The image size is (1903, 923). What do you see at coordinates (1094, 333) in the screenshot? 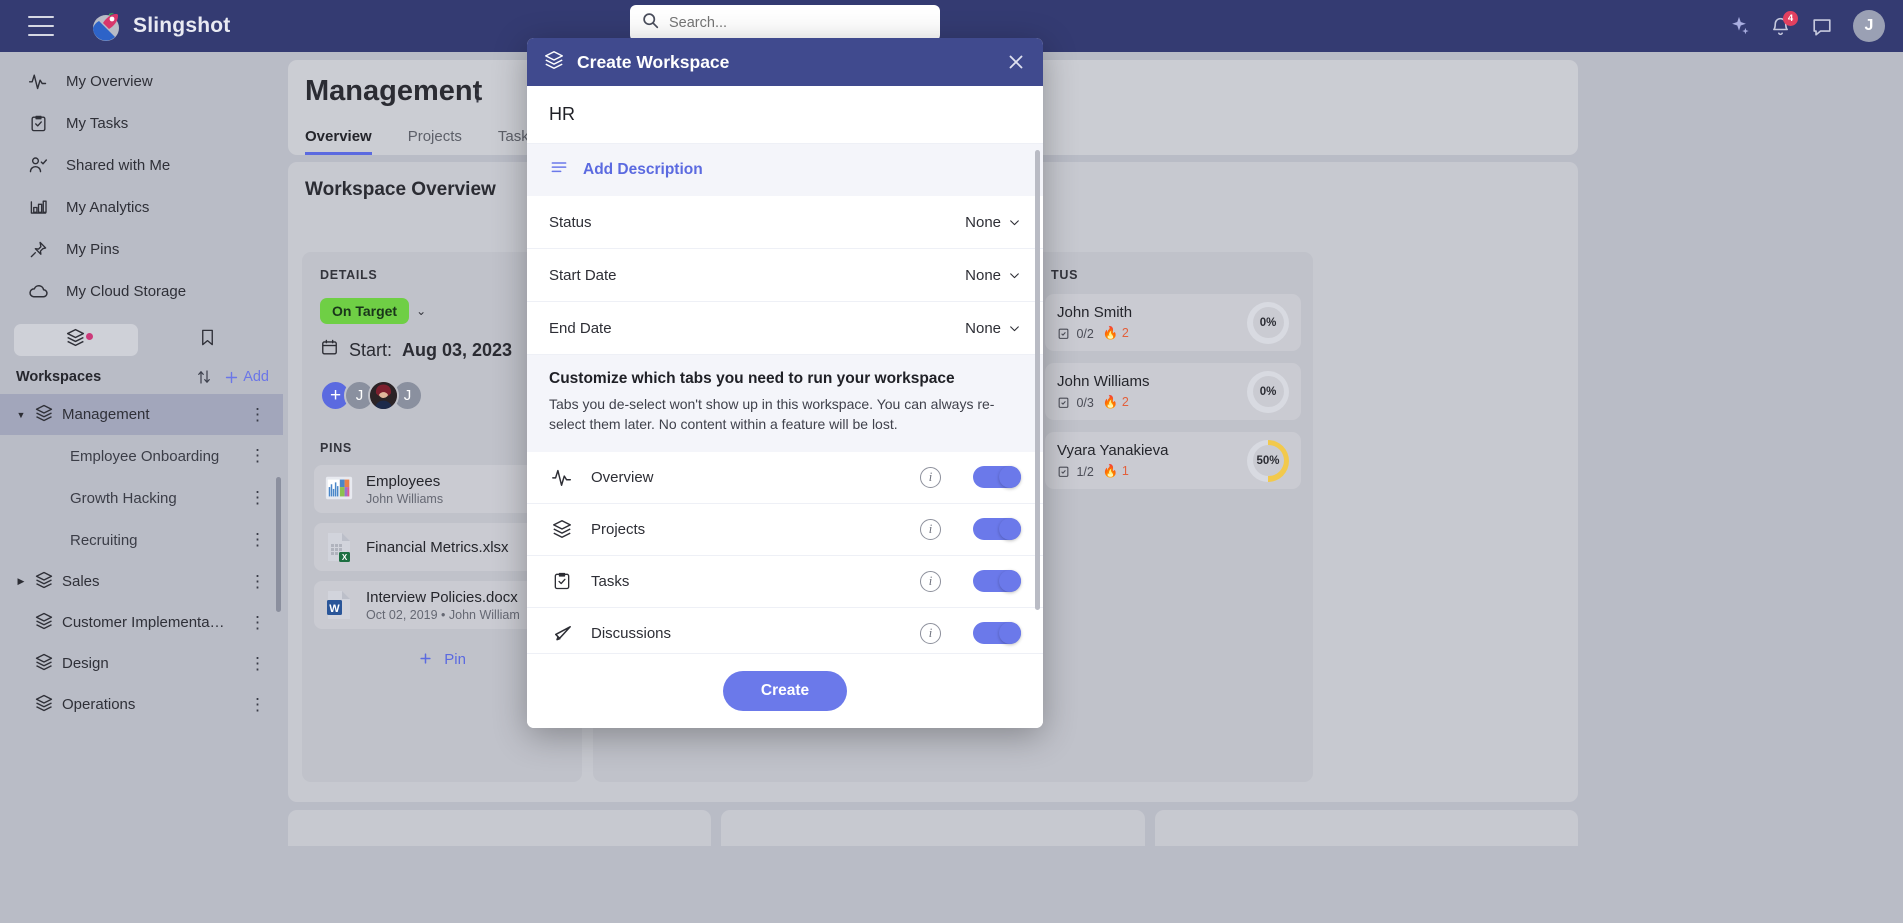
I see `member-meta: 0/2 🔥 2` at bounding box center [1094, 333].